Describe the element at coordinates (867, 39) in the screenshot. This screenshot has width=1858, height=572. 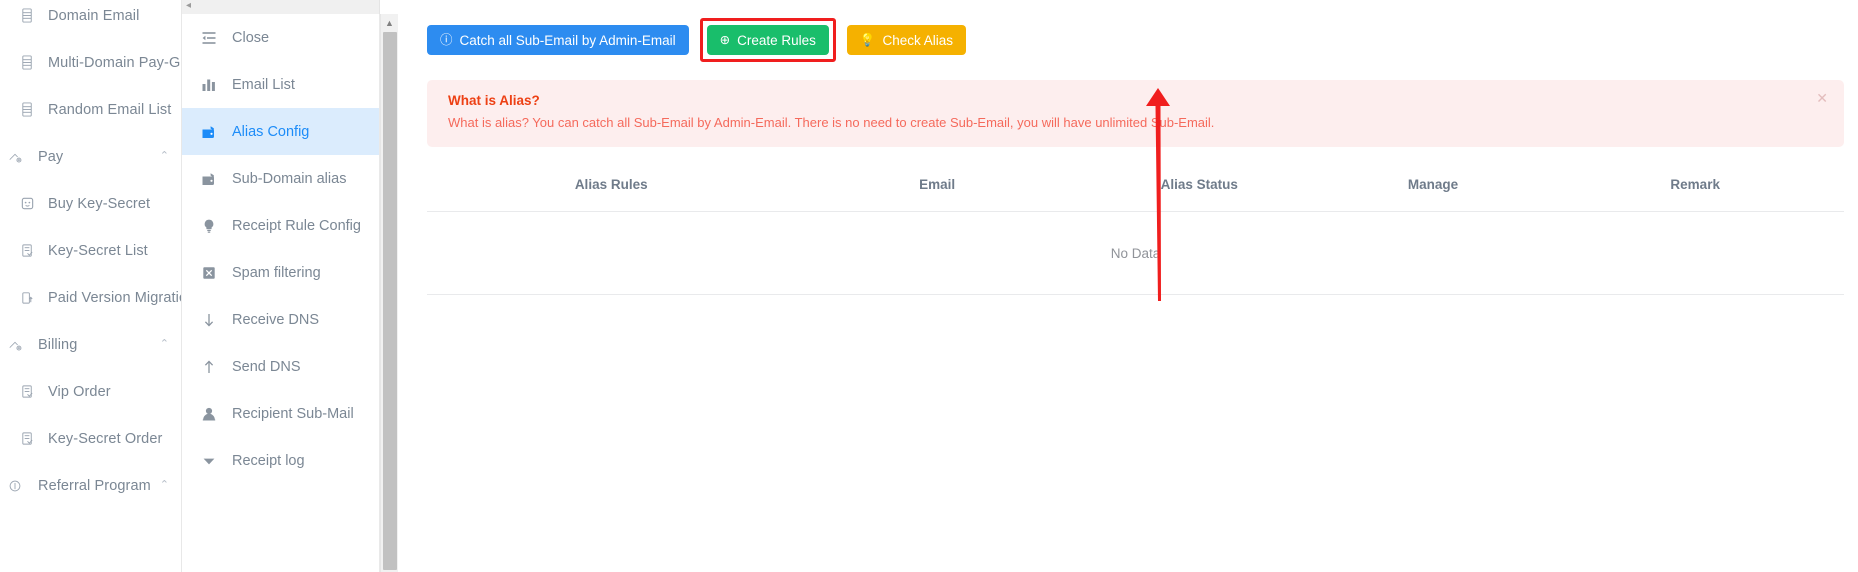
I see `bulb-icon: 💡` at that location.